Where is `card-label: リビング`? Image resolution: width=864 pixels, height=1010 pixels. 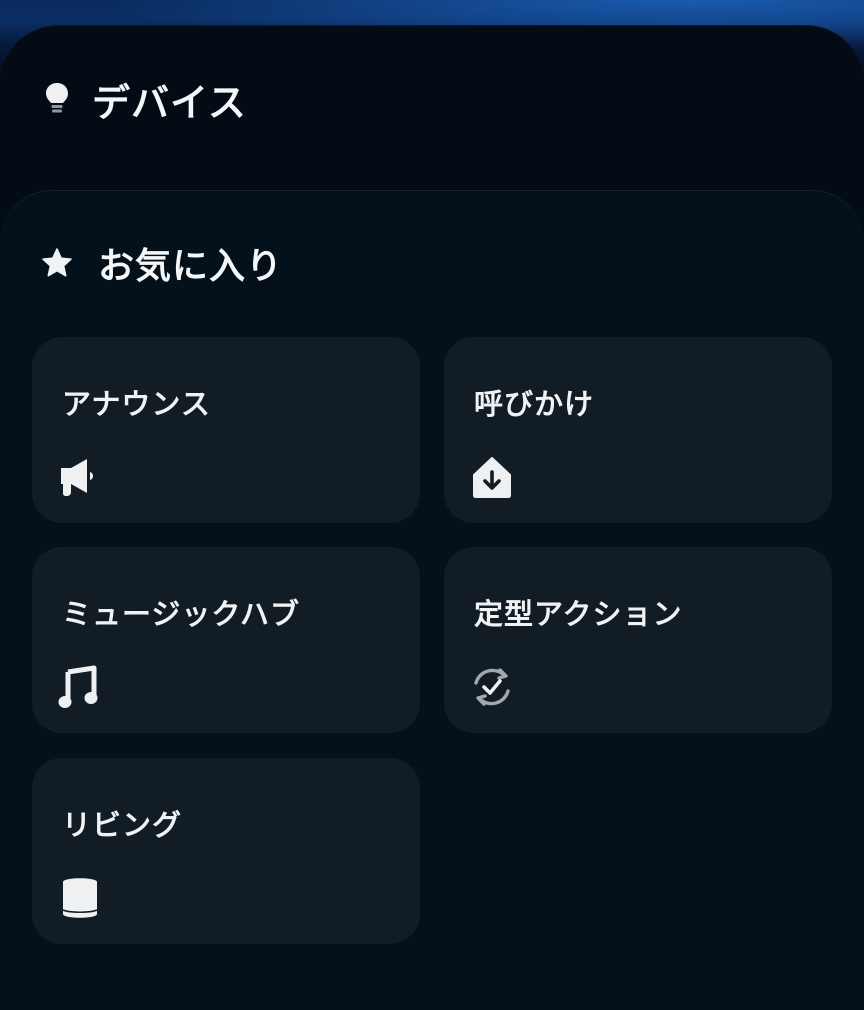
card-label: リビング is located at coordinates (122, 825).